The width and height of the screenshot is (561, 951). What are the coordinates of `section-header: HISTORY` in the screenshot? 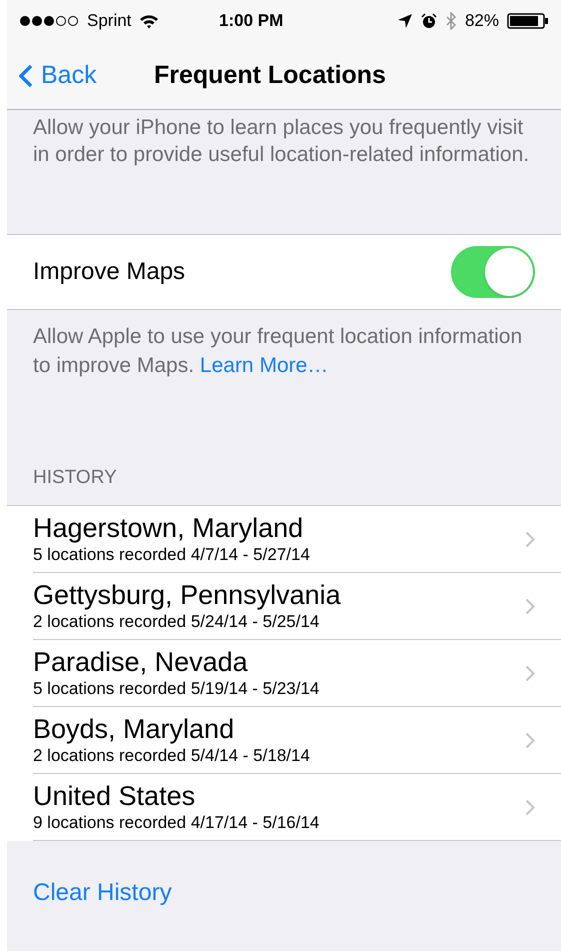 It's located at (75, 478).